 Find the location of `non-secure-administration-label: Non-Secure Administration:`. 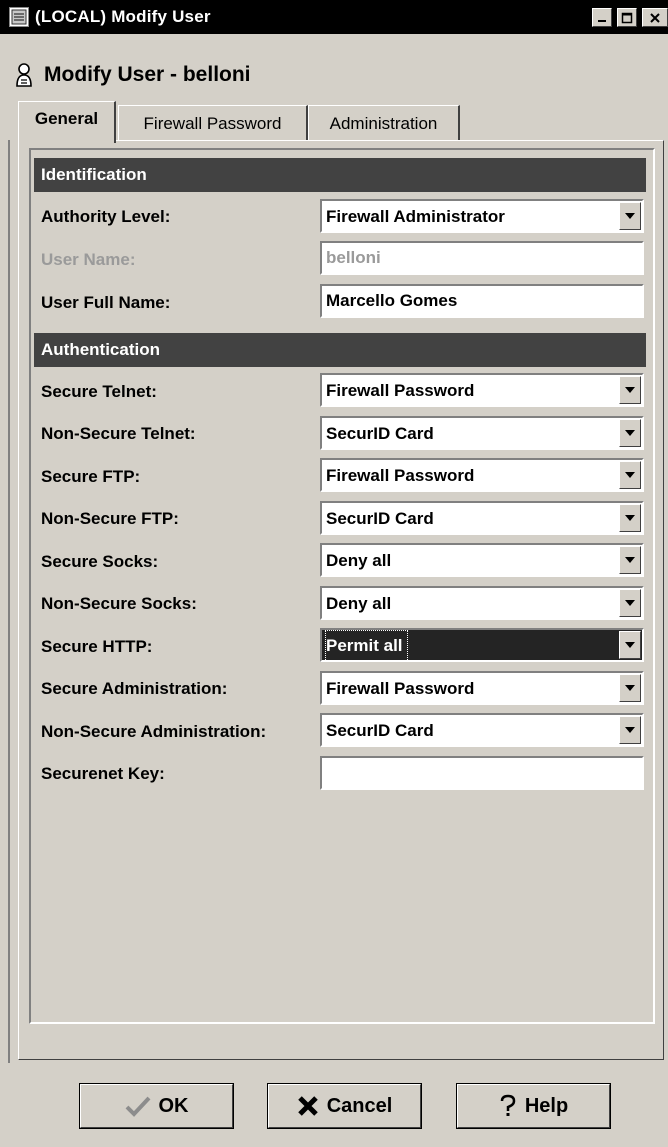

non-secure-administration-label: Non-Secure Administration: is located at coordinates (154, 731).